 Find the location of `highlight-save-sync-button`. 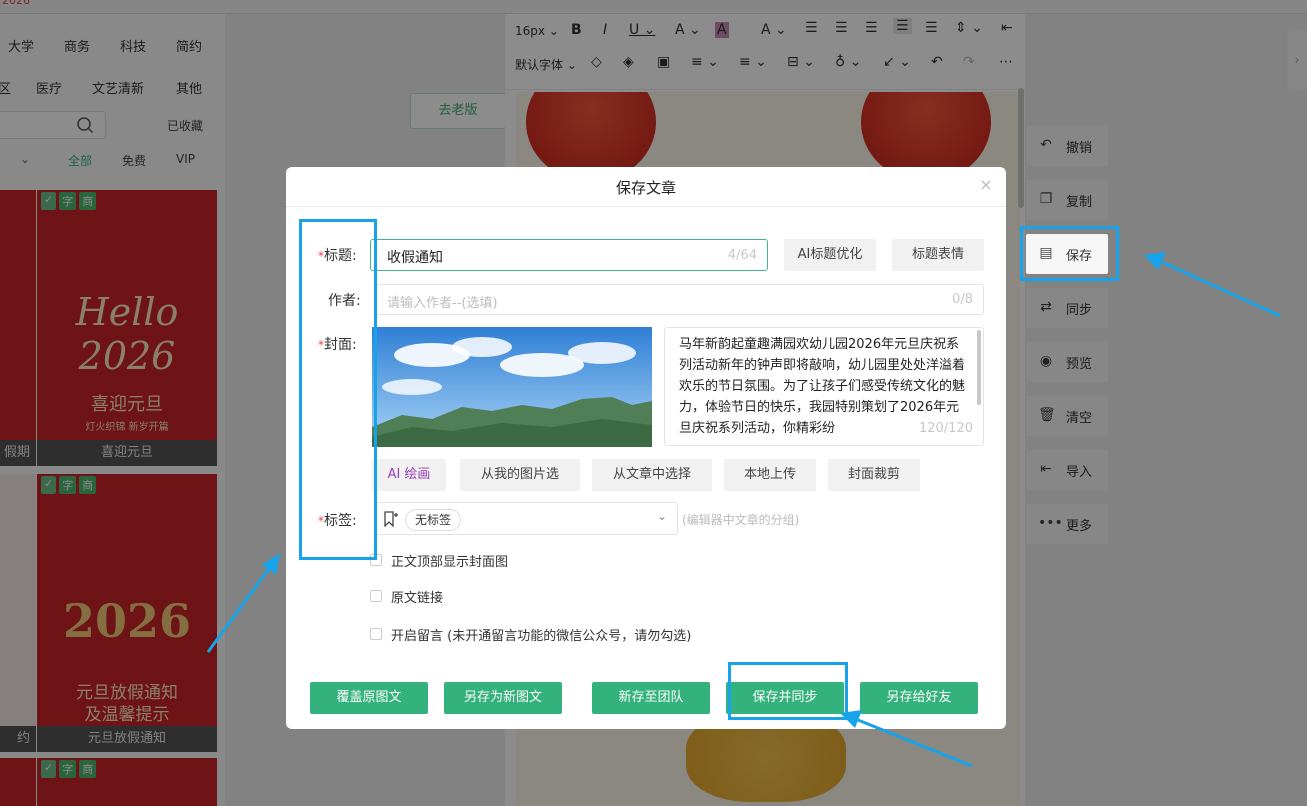

highlight-save-sync-button is located at coordinates (788, 691).